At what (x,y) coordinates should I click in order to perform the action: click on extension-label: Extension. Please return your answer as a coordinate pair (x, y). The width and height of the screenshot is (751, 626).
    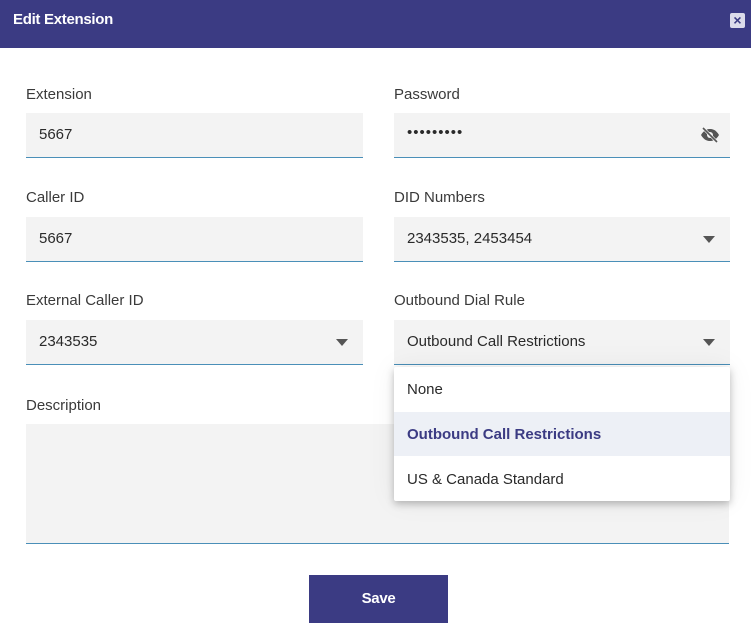
    Looking at the image, I should click on (59, 94).